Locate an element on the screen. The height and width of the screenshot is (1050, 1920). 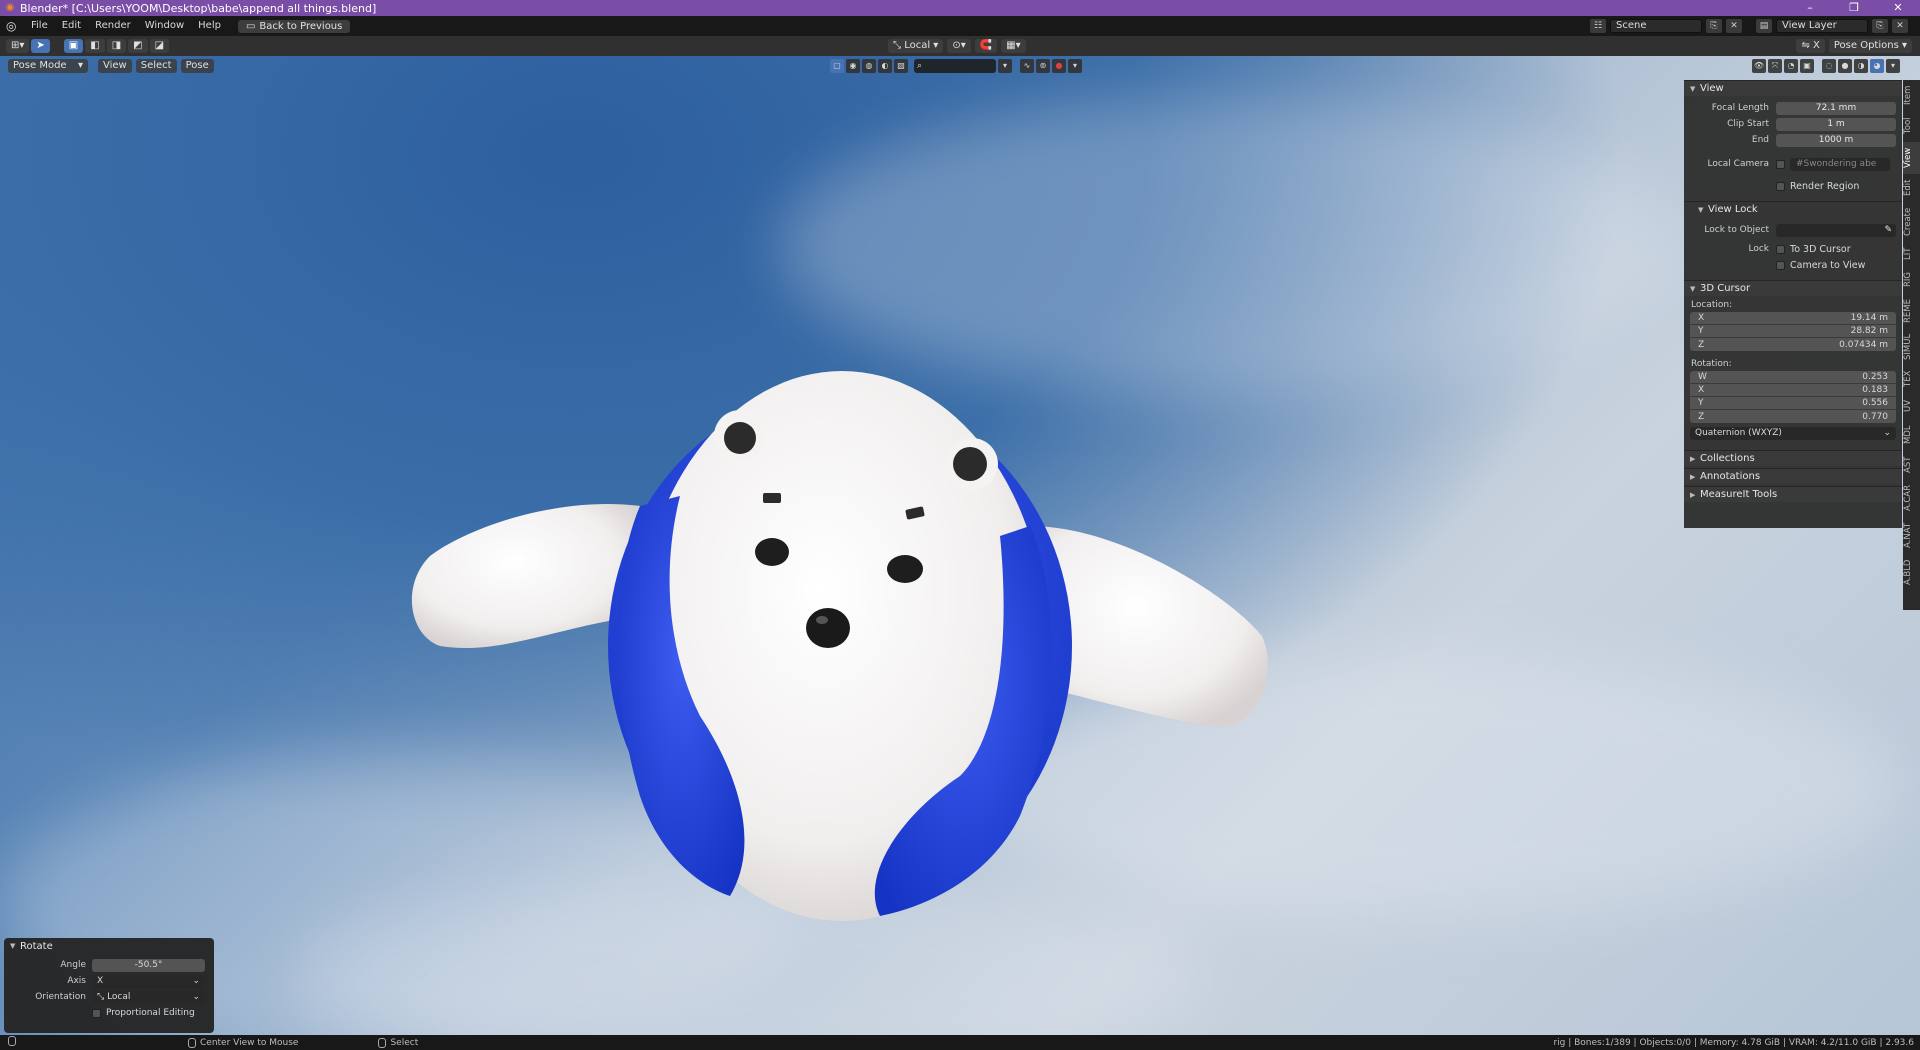
select-mode-new-icon: ▣ is located at coordinates (73, 46).